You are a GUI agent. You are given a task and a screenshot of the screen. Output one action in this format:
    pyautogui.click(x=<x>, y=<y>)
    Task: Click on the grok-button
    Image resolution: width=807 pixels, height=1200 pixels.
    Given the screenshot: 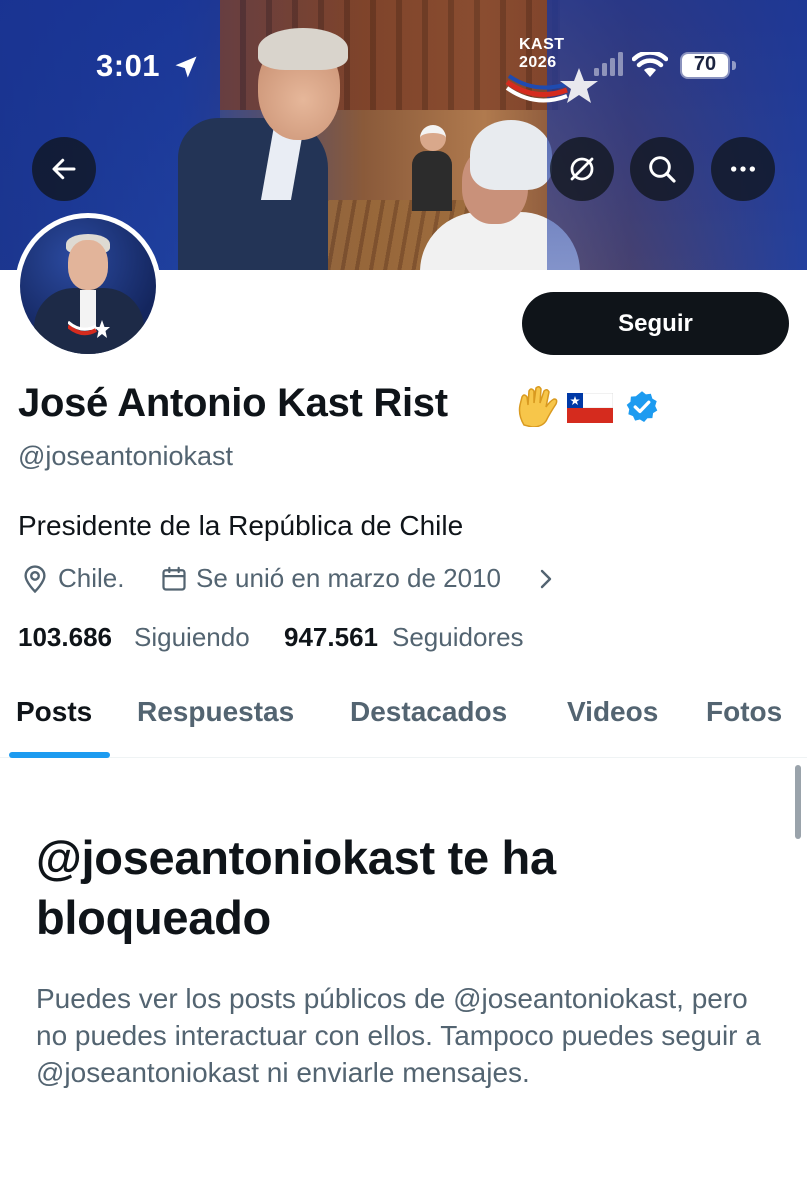 What is the action you would take?
    pyautogui.click(x=582, y=169)
    